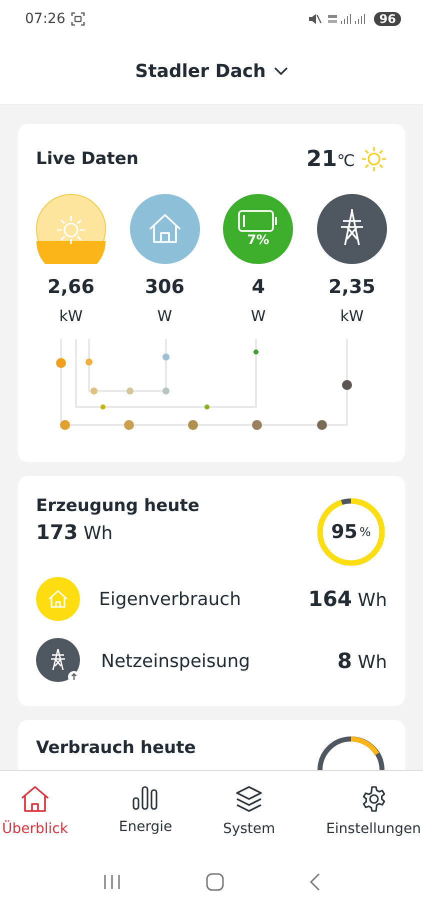 This screenshot has width=423, height=913. What do you see at coordinates (78, 19) in the screenshot?
I see `screenshot-icon` at bounding box center [78, 19].